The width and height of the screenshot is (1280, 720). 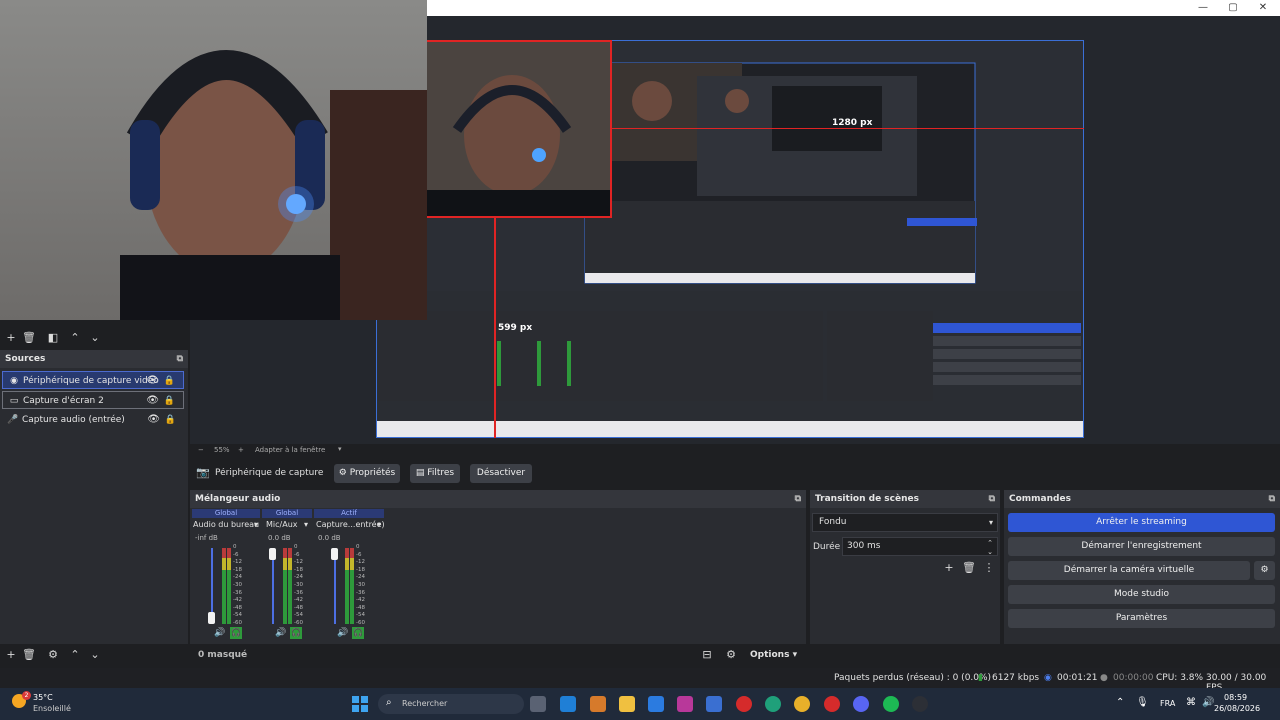 I want to click on source-item-label: Capture audio (entrée), so click(x=73, y=420).